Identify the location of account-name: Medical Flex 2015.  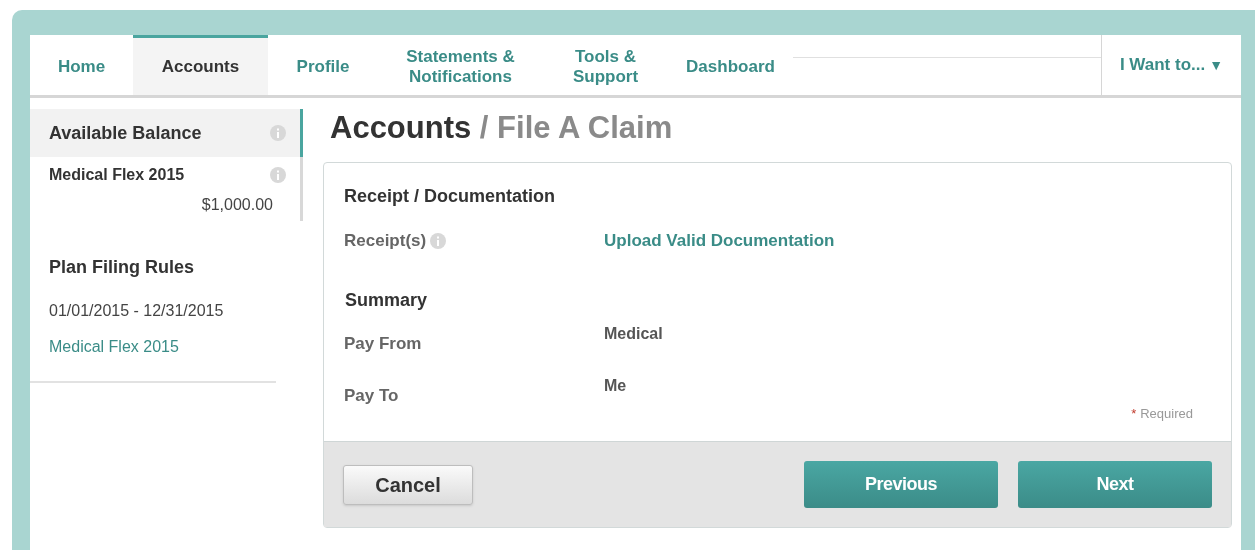
(117, 175).